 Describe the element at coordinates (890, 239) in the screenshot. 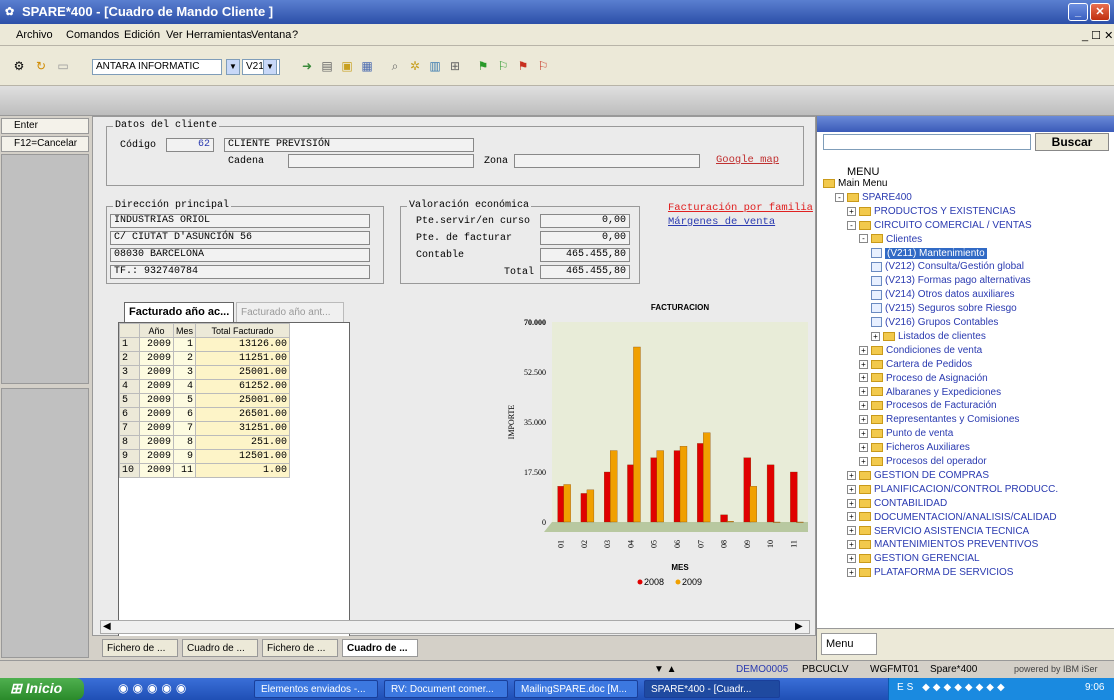

I see `tree-item: - Clientes` at that location.